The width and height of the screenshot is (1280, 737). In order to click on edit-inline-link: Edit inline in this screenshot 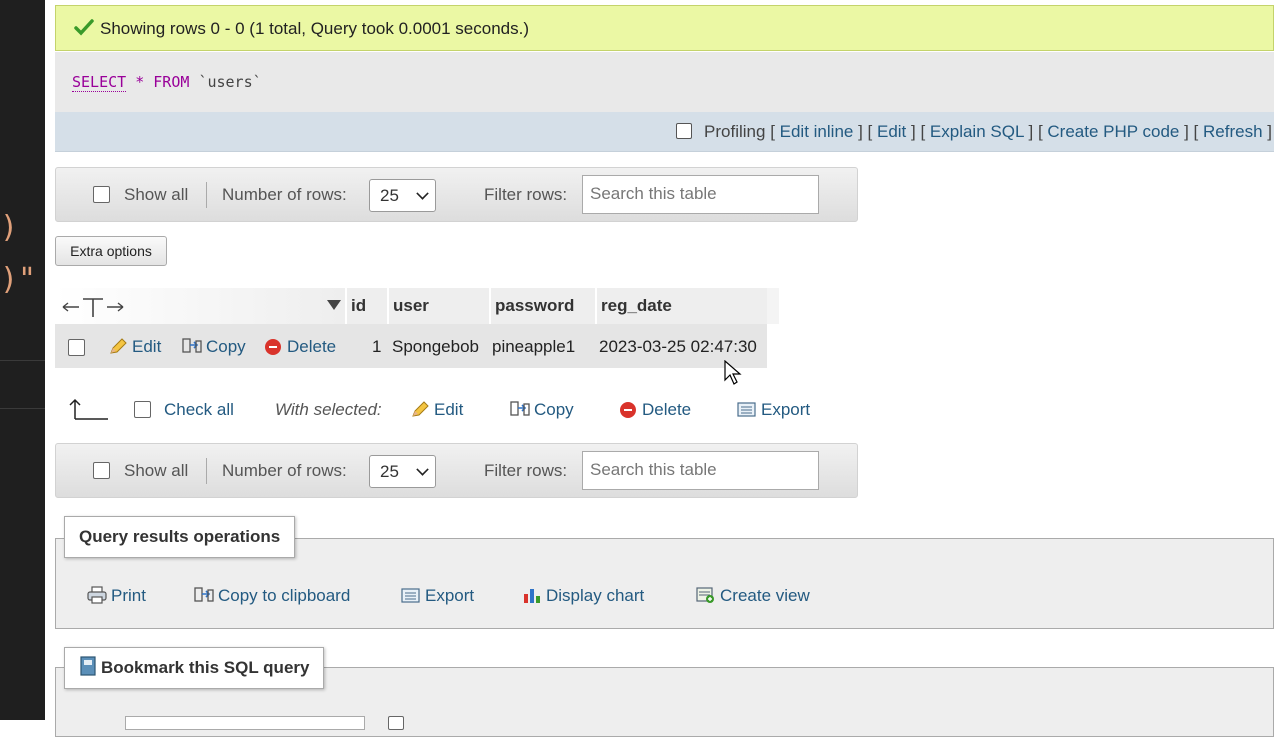, I will do `click(817, 131)`.